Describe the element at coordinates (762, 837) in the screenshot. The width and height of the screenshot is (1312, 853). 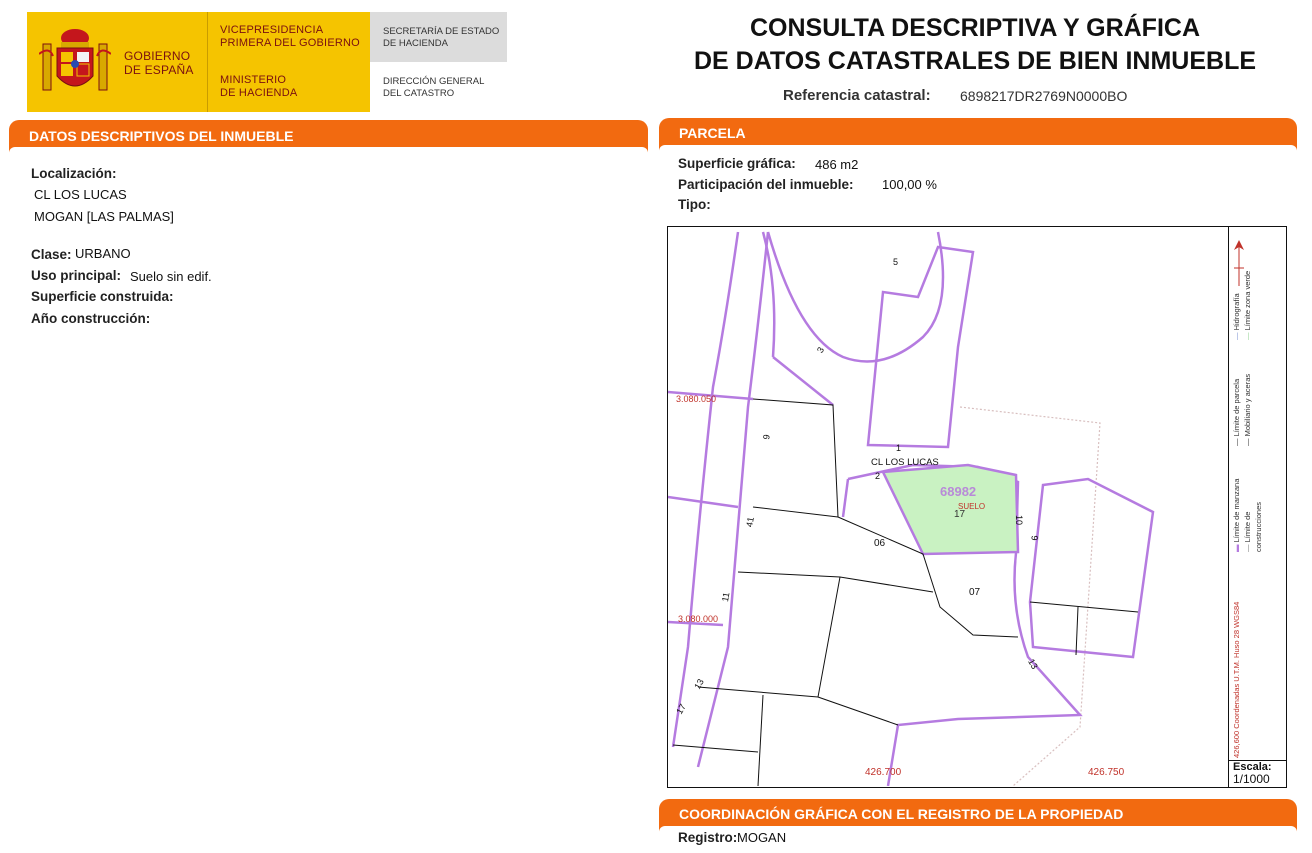
I see `registro-value: MOGAN` at that location.